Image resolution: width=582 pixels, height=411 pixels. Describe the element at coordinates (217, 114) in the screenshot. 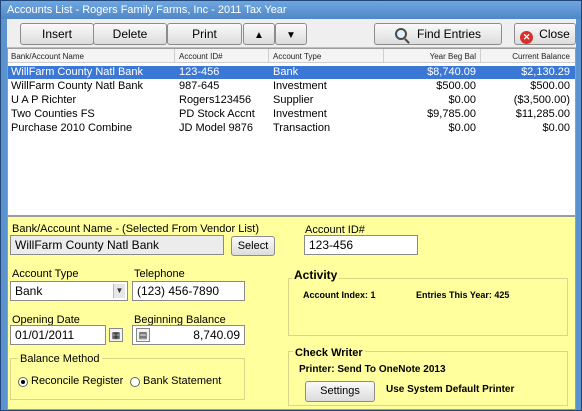

I see `row-account-id: PD Stock Accnt` at that location.